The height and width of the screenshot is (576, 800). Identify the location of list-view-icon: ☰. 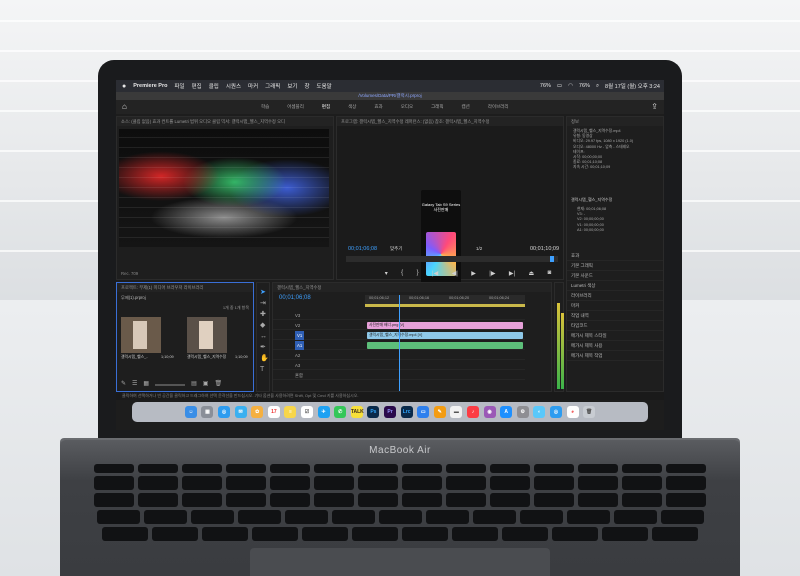
(134, 383).